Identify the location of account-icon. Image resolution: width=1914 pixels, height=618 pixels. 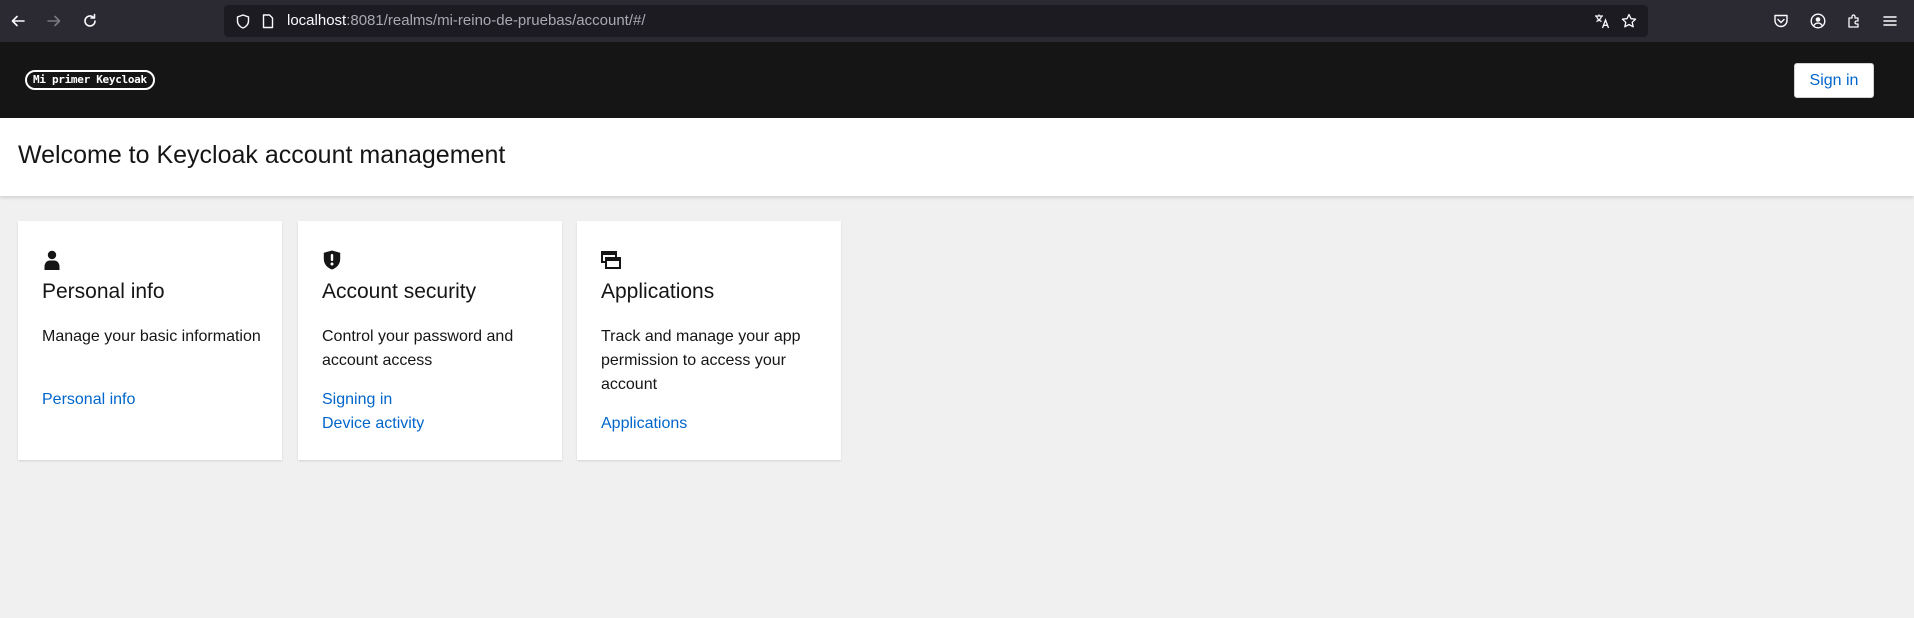
(1818, 21).